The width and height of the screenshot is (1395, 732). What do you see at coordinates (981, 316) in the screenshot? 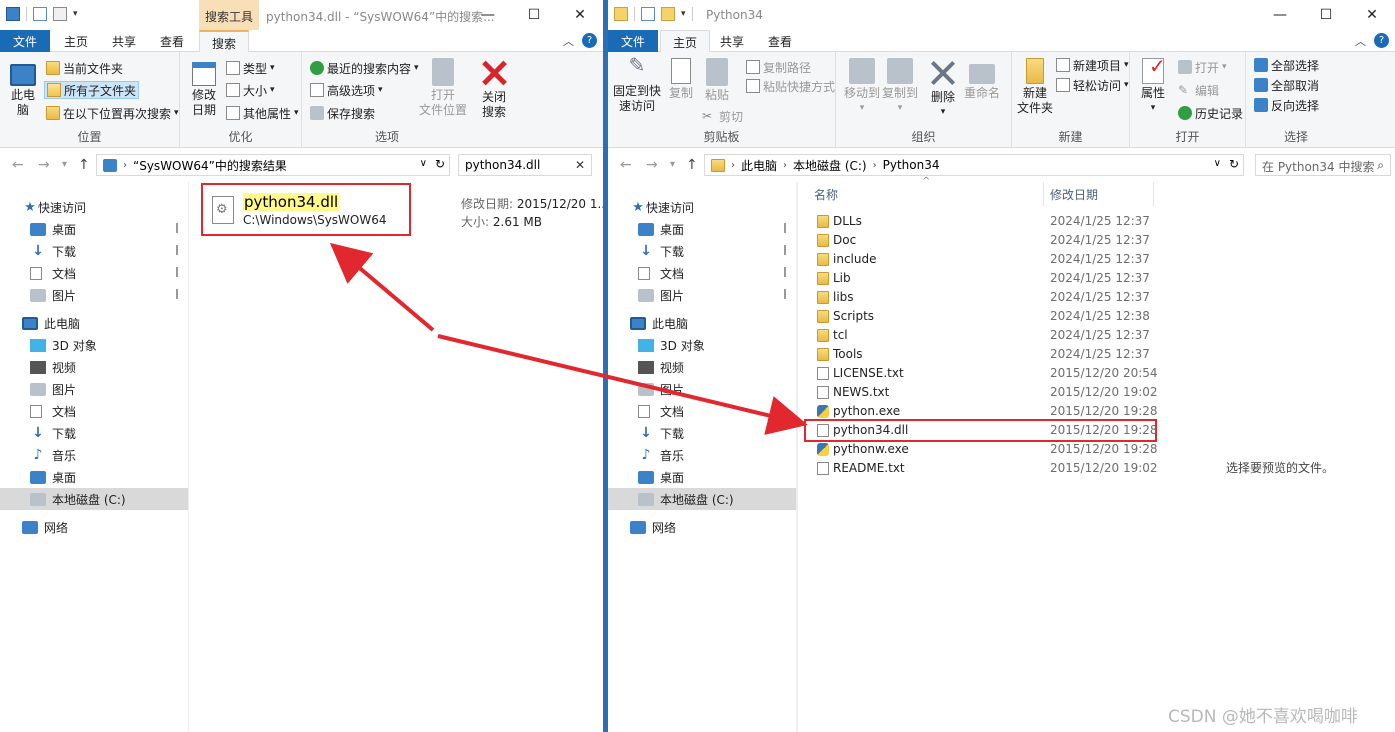
I see `table-row: Scripts 2024/1/25 12:38` at bounding box center [981, 316].